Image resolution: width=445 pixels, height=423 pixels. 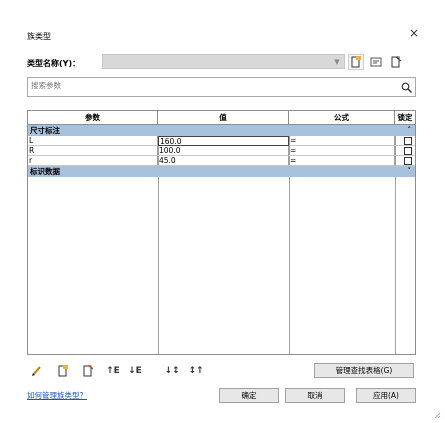 I want to click on column-header-param: 参数, so click(x=93, y=118).